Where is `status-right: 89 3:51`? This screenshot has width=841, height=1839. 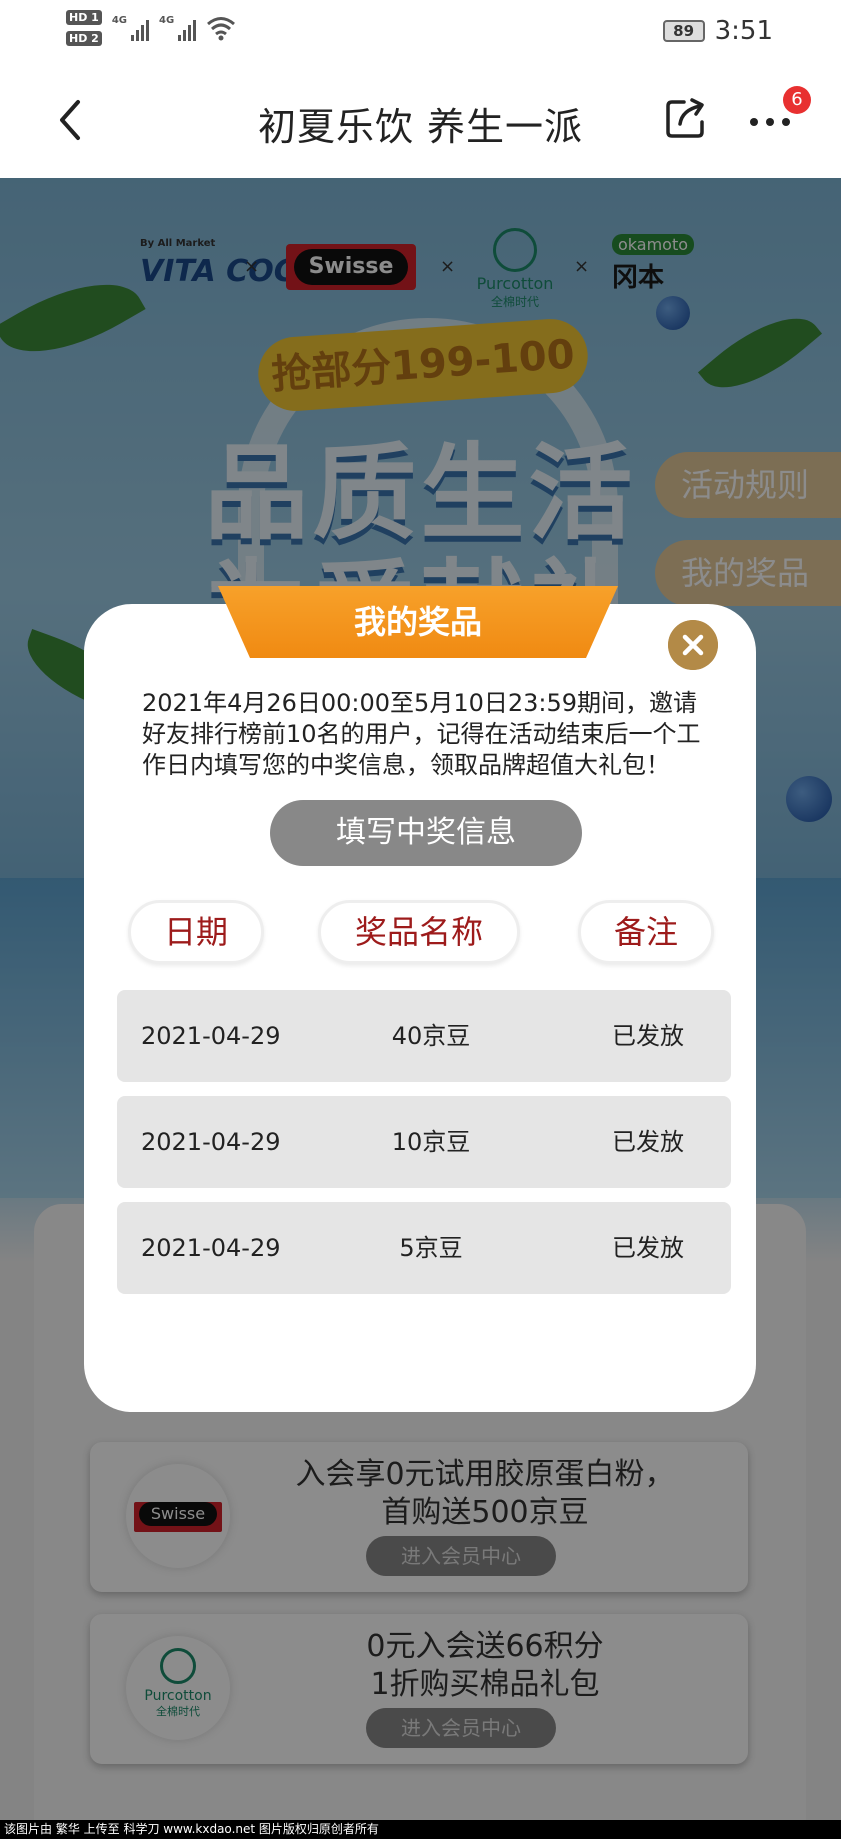
status-right: 89 3:51 is located at coordinates (717, 31).